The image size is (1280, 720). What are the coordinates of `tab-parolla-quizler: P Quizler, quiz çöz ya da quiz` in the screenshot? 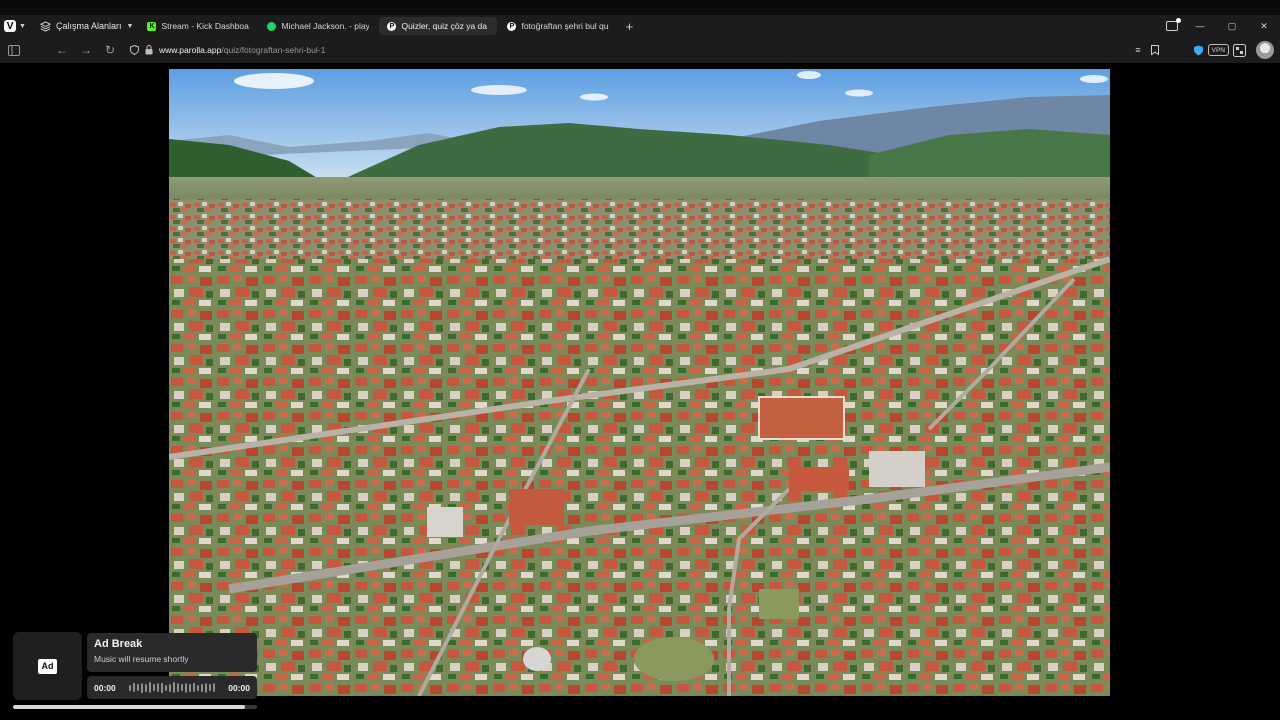 It's located at (438, 26).